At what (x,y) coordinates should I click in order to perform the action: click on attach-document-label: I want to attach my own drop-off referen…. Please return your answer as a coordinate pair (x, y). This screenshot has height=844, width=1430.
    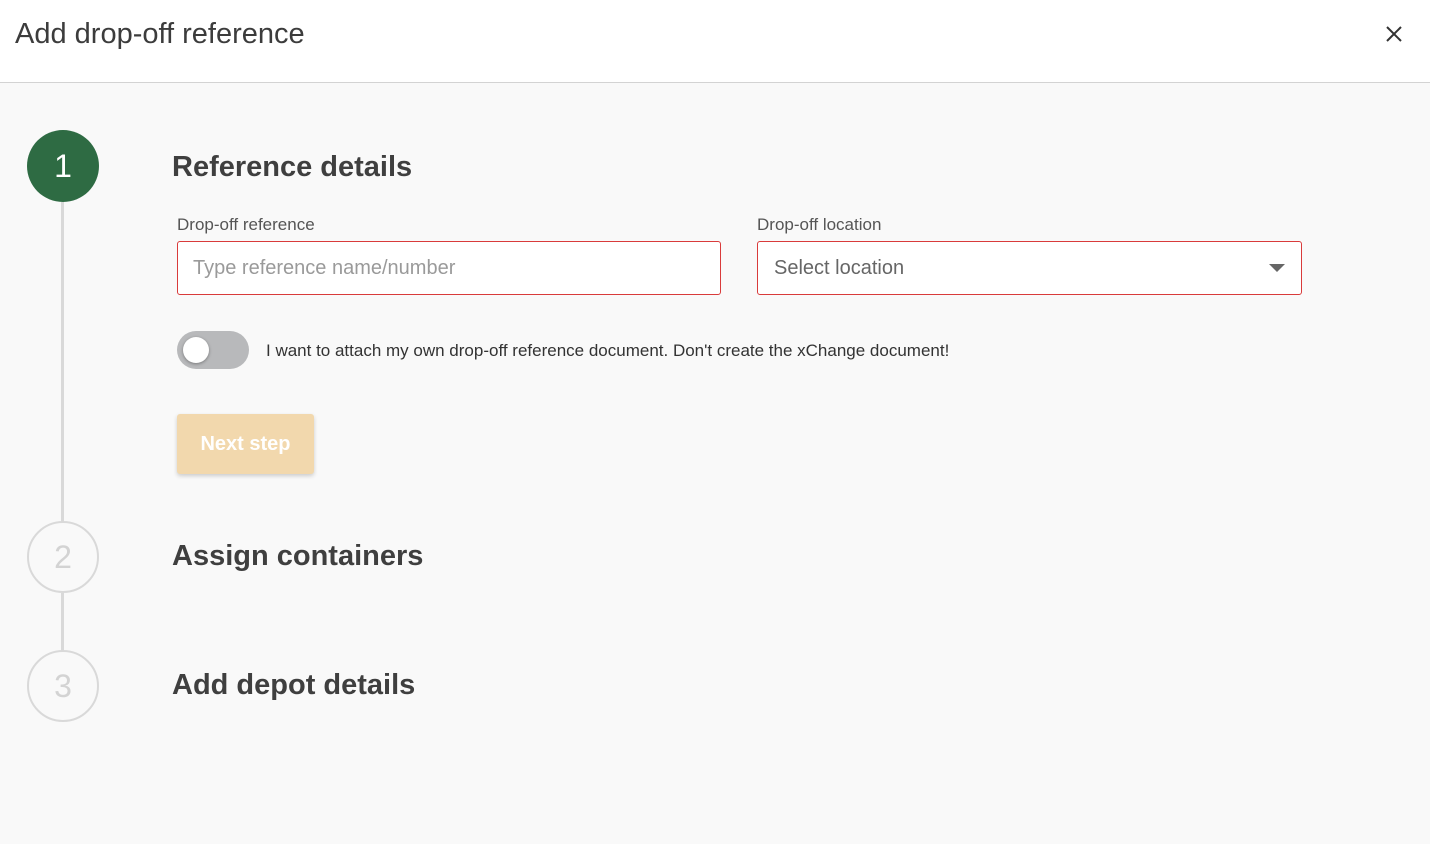
    Looking at the image, I should click on (608, 350).